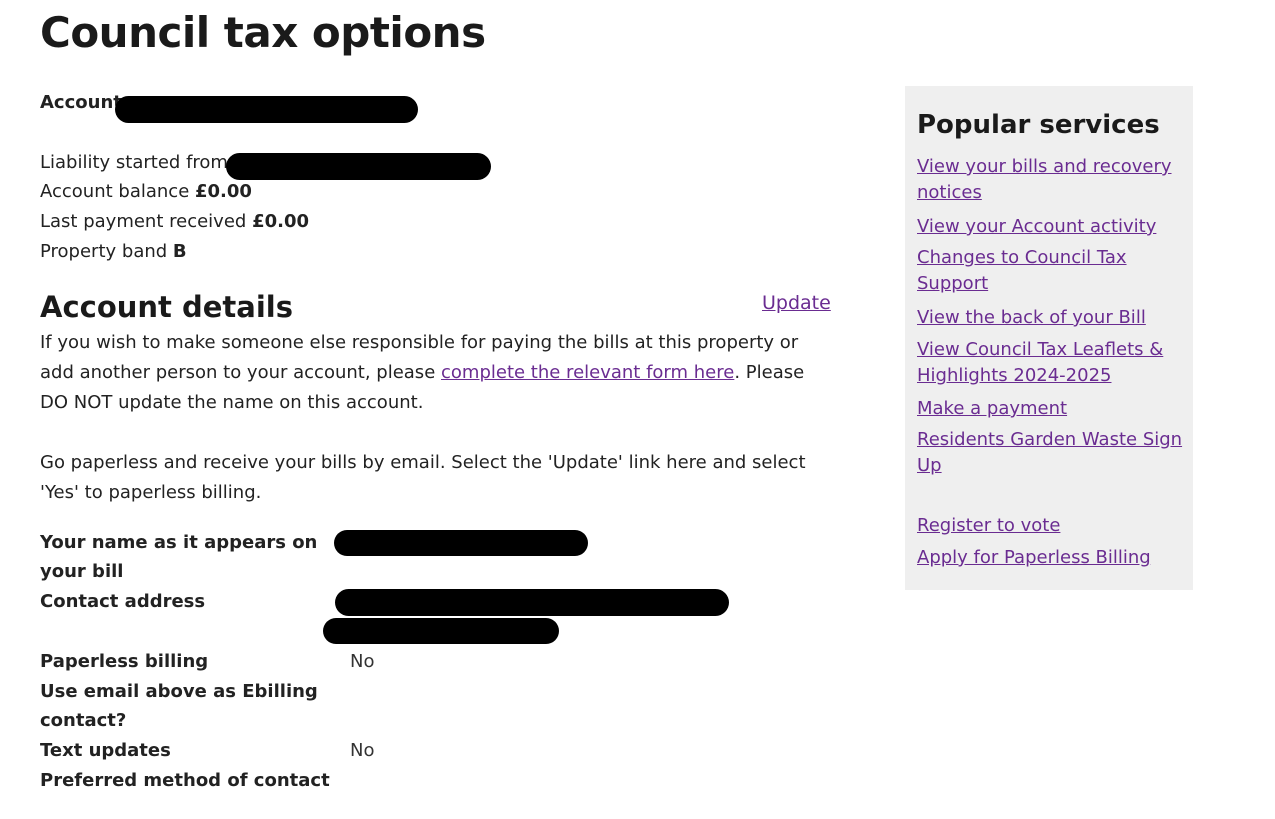 Image resolution: width=1275 pixels, height=819 pixels. Describe the element at coordinates (166, 307) in the screenshot. I see `account-details-heading: Account details` at that location.